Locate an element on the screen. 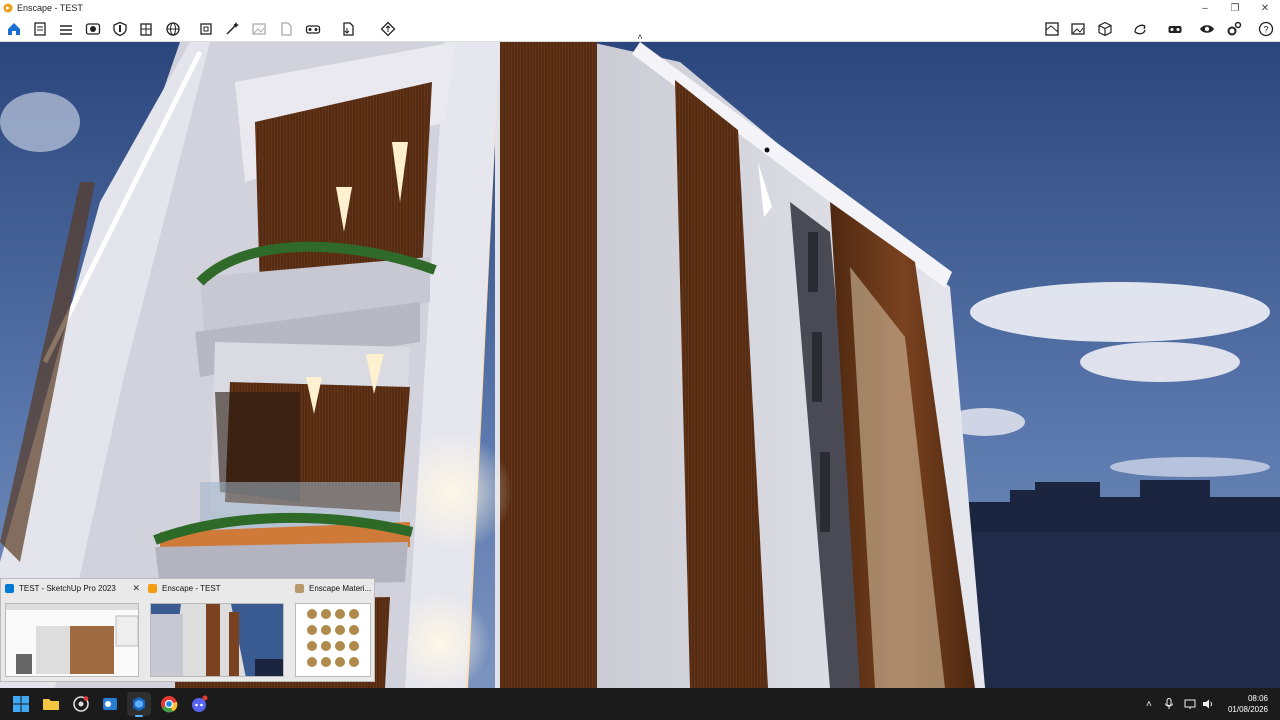 Image resolution: width=1280 pixels, height=720 pixels. magic-wand-button is located at coordinates (232, 29).